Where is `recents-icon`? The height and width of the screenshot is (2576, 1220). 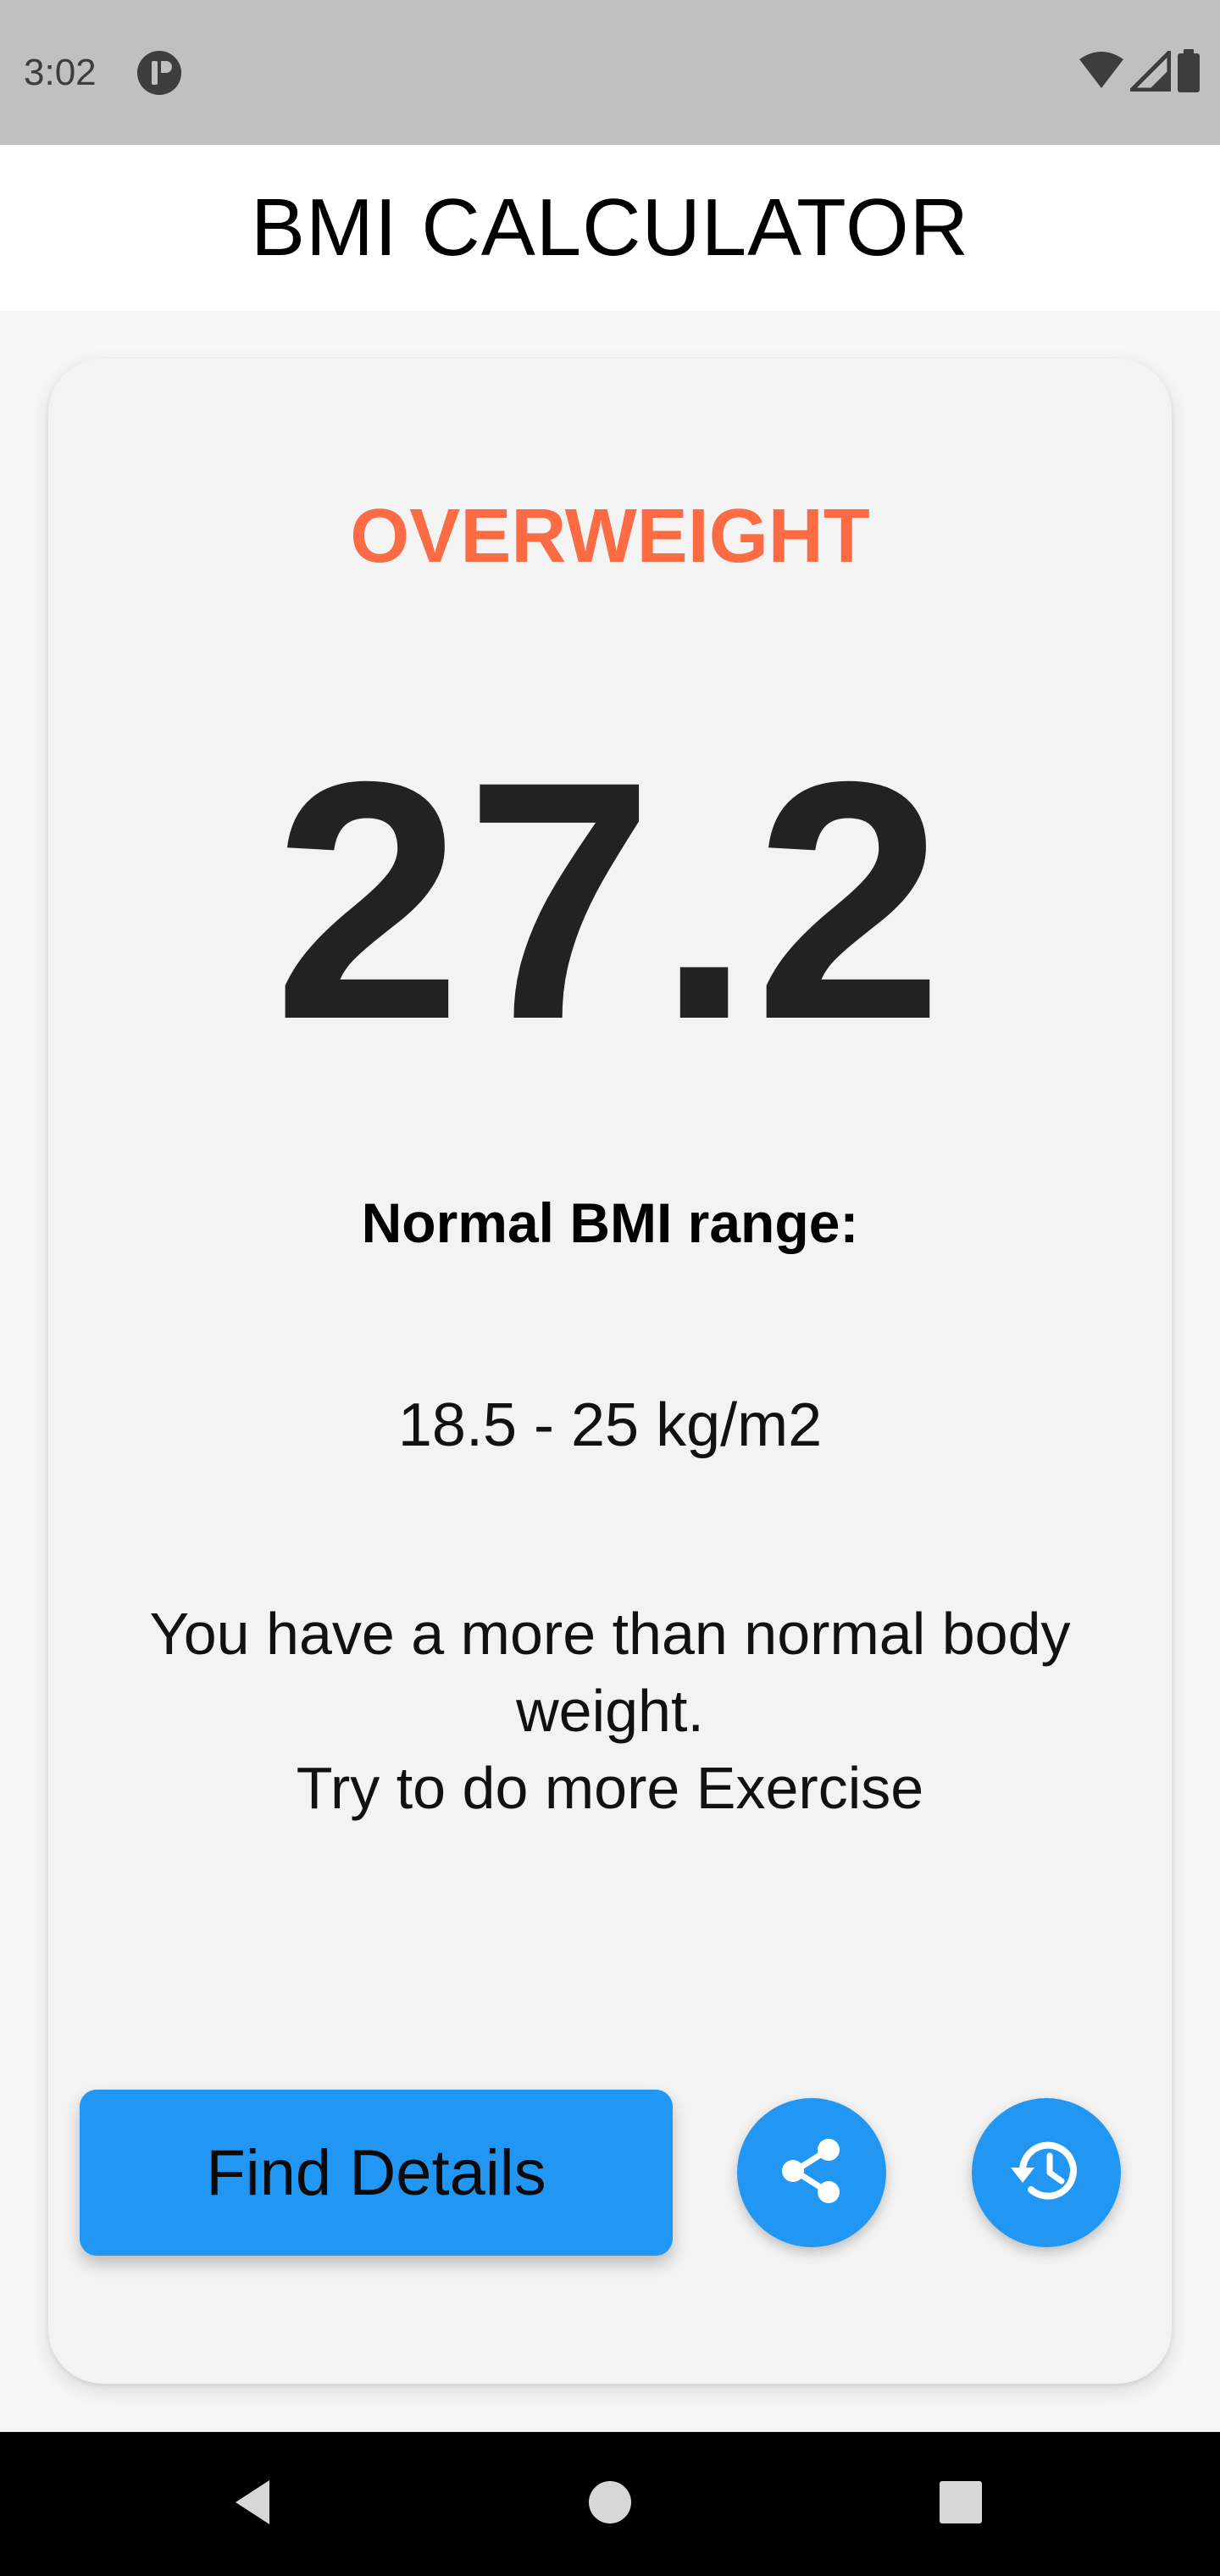
recents-icon is located at coordinates (960, 2504).